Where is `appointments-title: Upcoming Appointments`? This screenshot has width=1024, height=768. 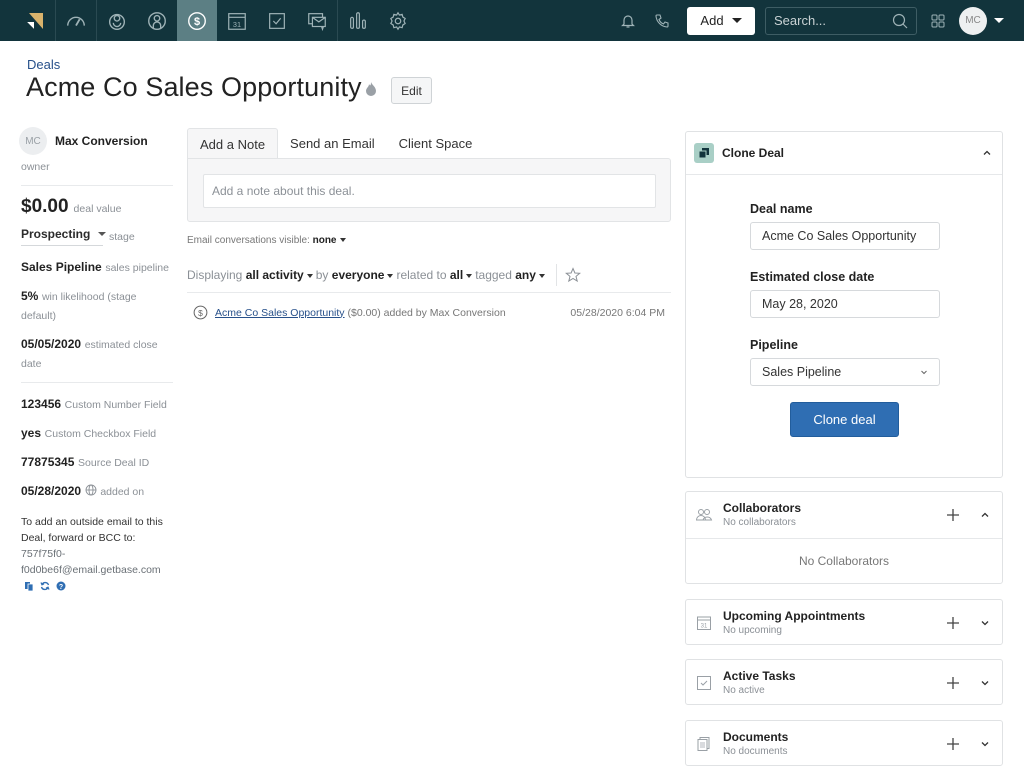 appointments-title: Upcoming Appointments is located at coordinates (794, 615).